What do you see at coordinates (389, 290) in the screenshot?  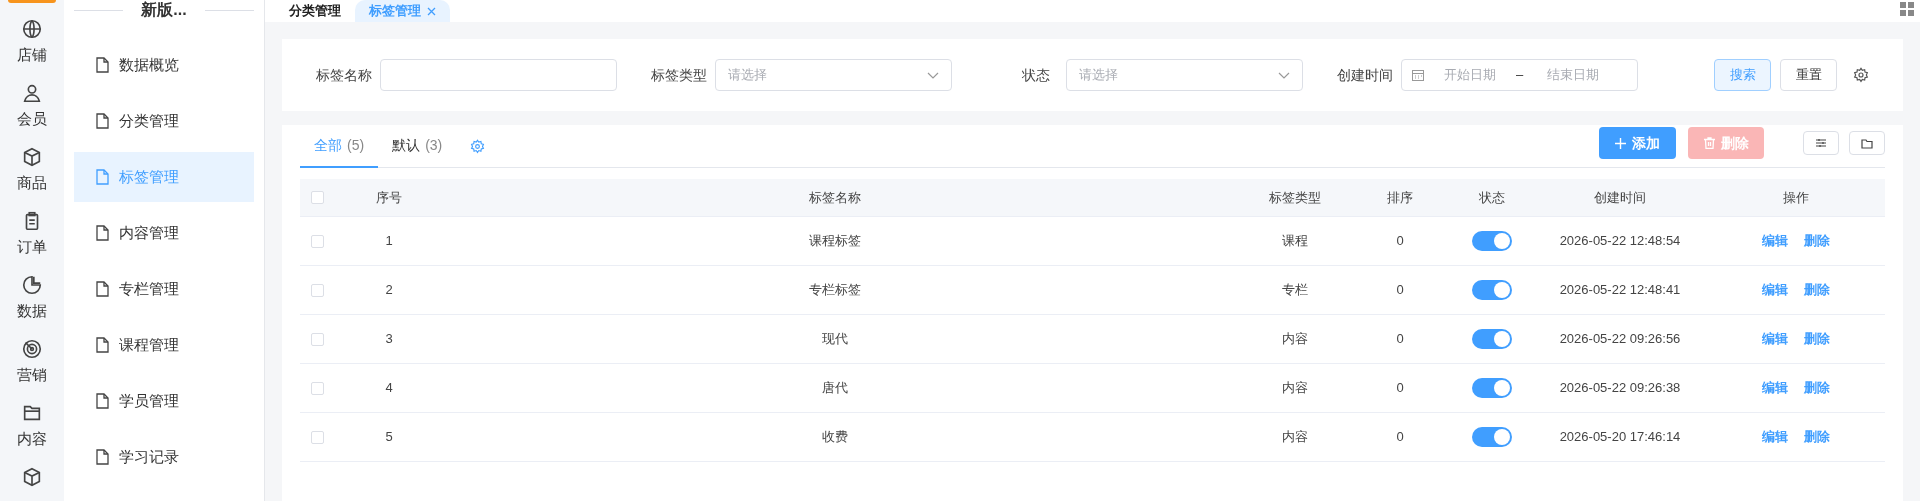 I see `table-cell-text: 2` at bounding box center [389, 290].